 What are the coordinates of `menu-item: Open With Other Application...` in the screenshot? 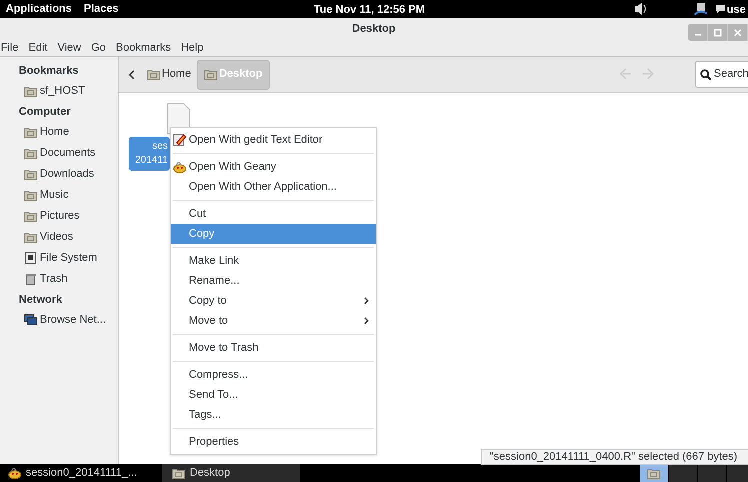 It's located at (273, 187).